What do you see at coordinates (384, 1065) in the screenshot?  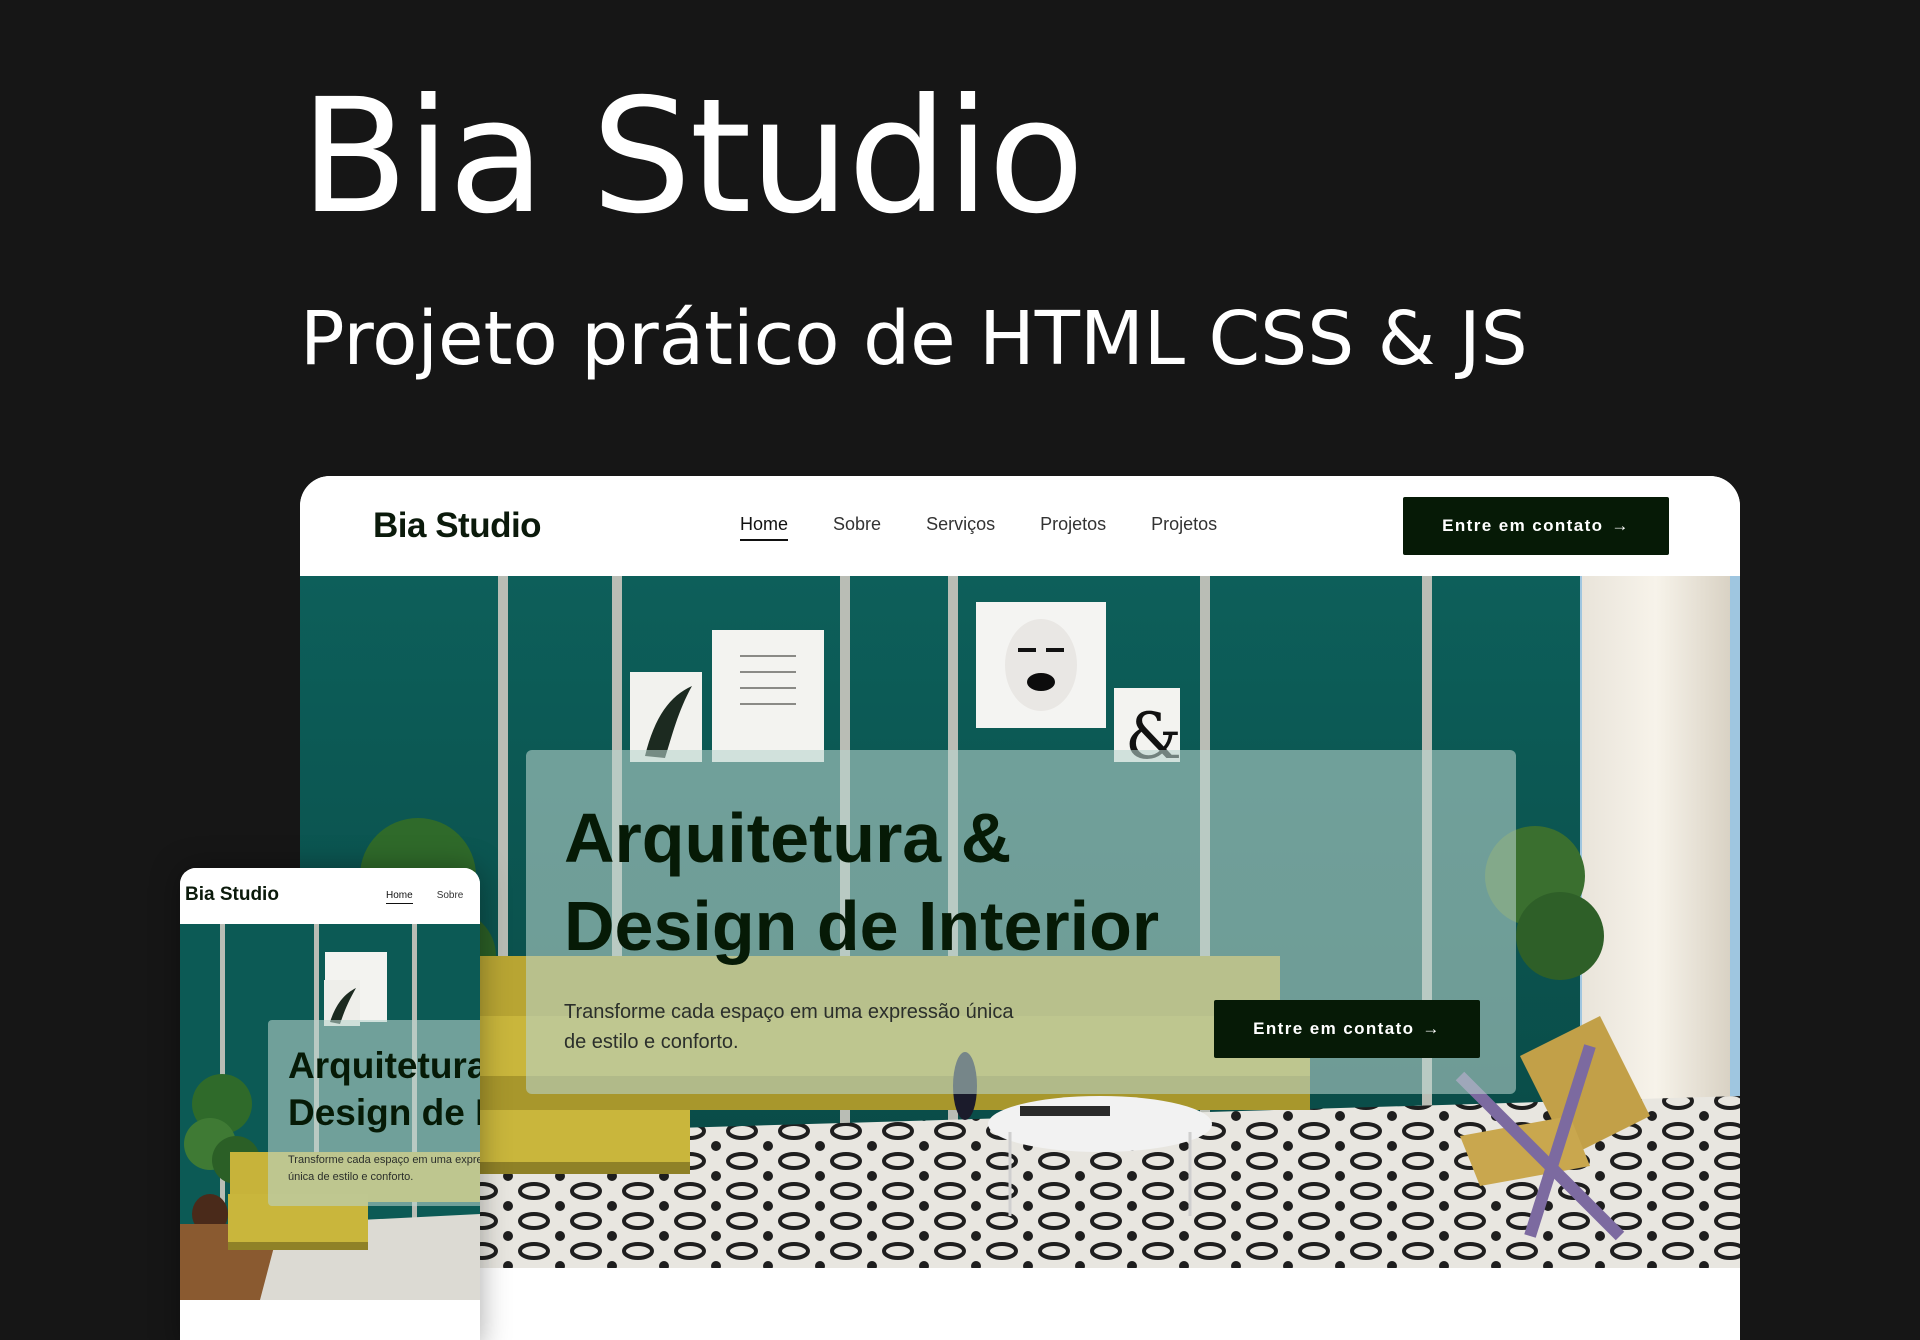 I see `mobile-hero-title-line-1: Arquitetura &` at bounding box center [384, 1065].